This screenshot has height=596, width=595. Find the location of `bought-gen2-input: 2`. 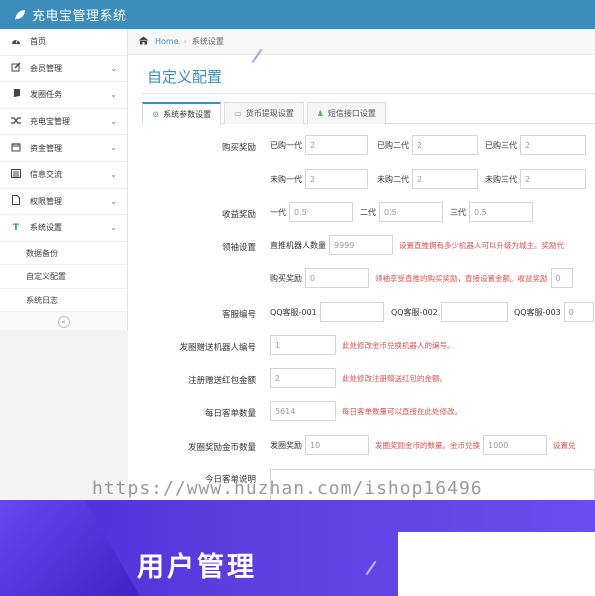

bought-gen2-input: 2 is located at coordinates (445, 145).